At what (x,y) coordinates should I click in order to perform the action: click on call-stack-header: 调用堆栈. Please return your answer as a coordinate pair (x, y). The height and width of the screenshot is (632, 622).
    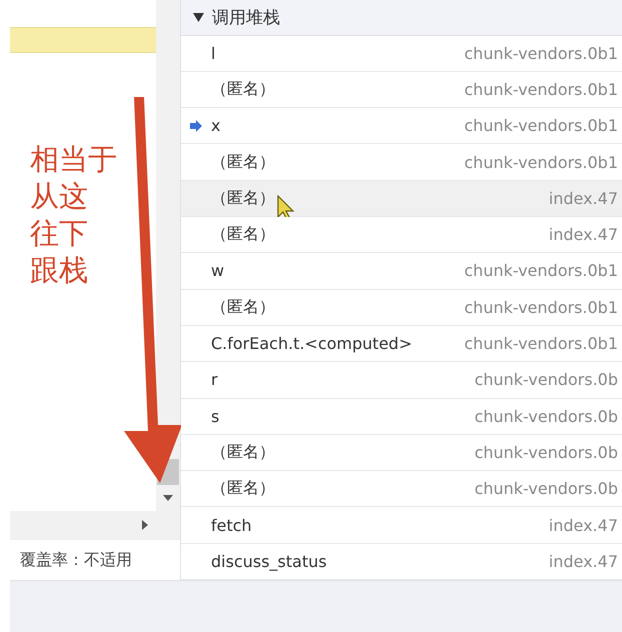
    Looking at the image, I should click on (401, 18).